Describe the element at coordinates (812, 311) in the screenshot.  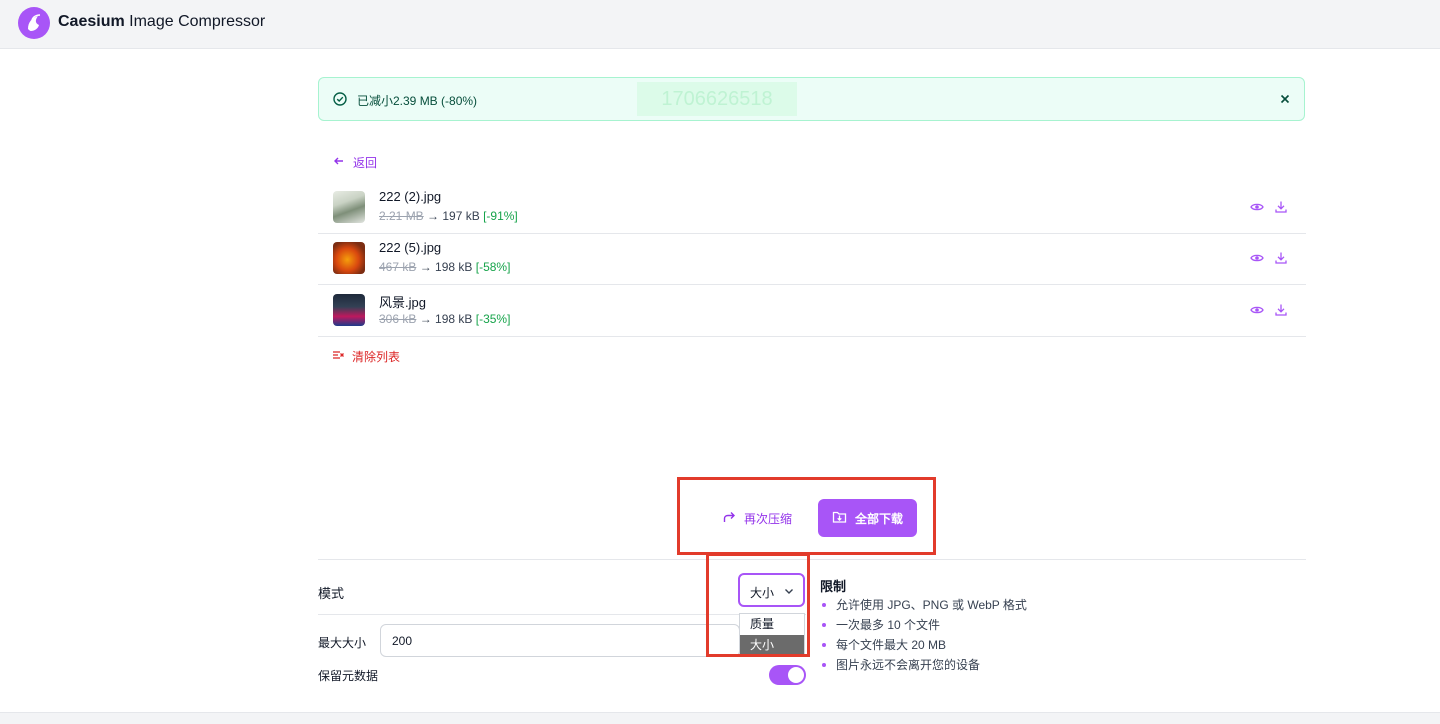
I see `file-row: 风景.jpg 306 kB → 198 kB [-35%]` at that location.